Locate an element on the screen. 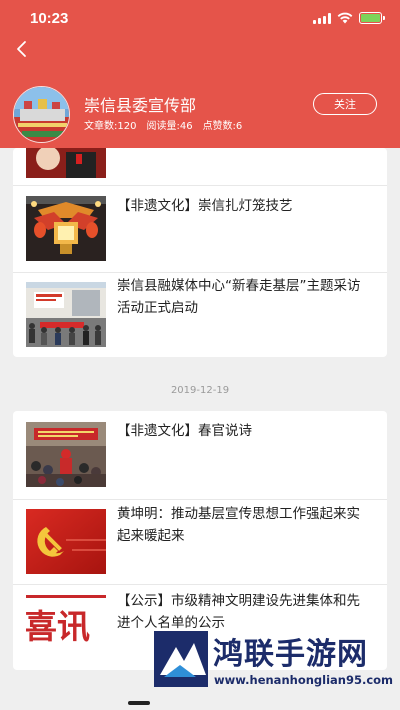  article-title: 黄坤明：推动基层宣传思想工作强起来实起来暖起来 is located at coordinates (238, 525).